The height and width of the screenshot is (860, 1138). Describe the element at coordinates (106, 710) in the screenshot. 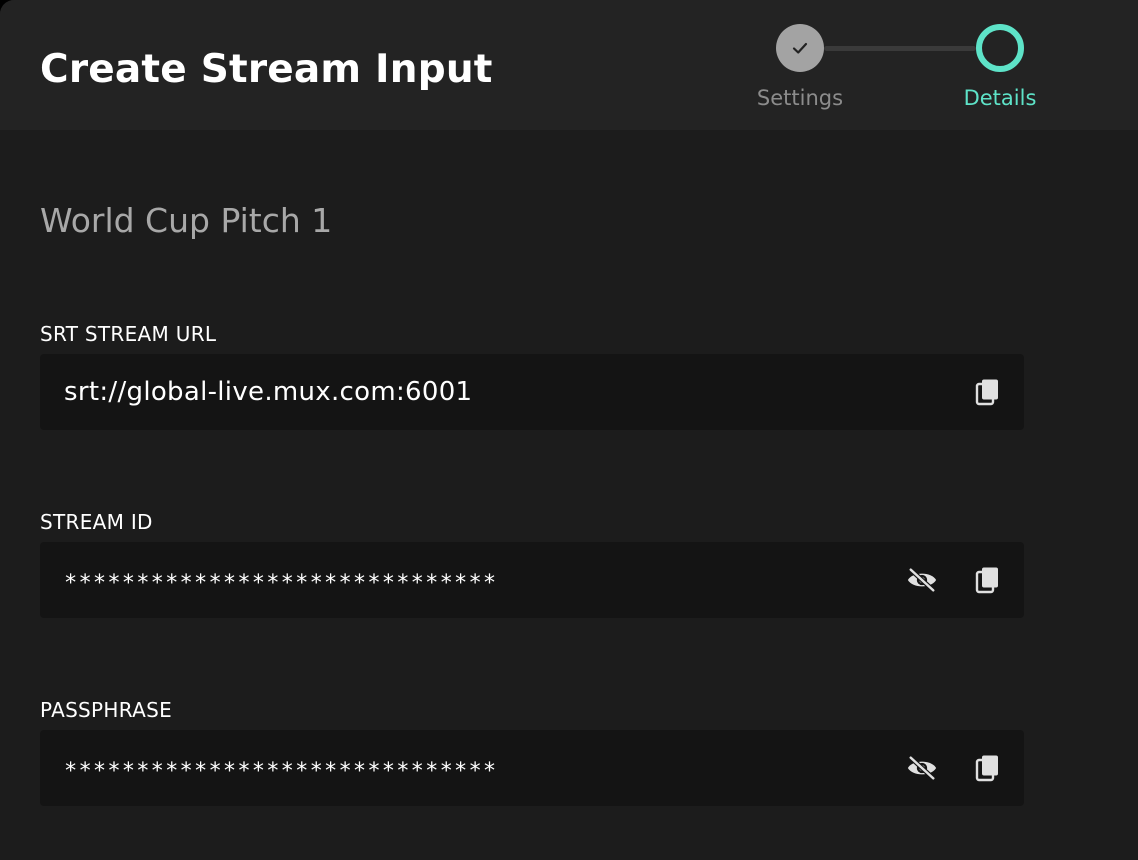

I see `passphrase-label: PASSPHRASE` at that location.